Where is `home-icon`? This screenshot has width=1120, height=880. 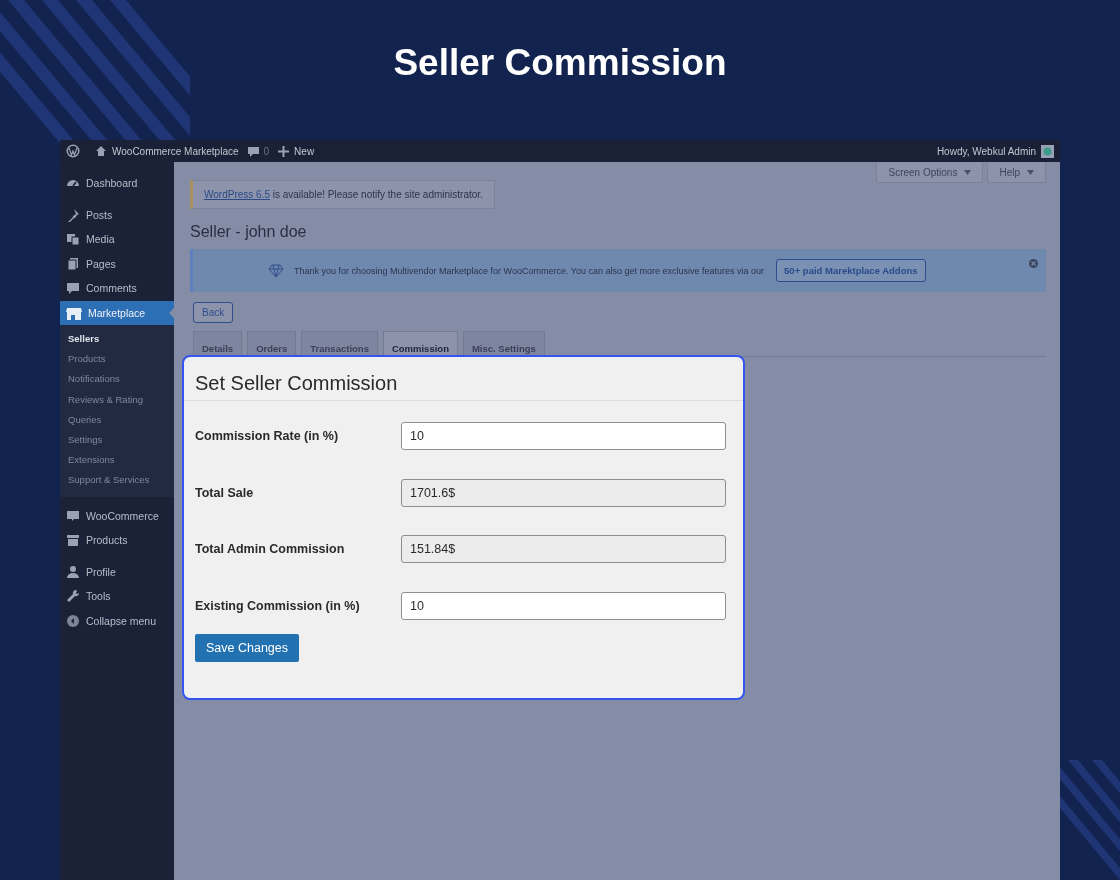
home-icon is located at coordinates (101, 151).